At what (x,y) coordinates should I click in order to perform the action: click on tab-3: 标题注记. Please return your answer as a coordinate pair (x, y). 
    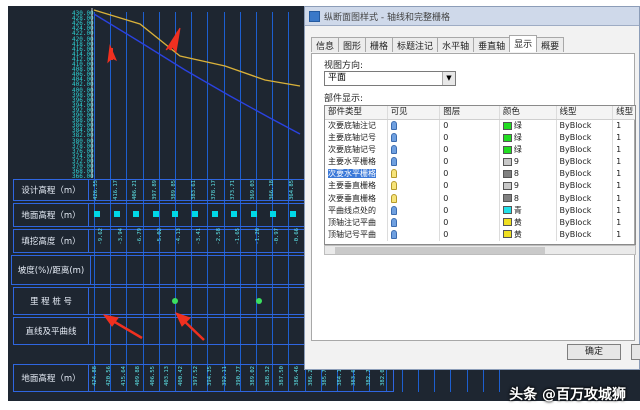
    Looking at the image, I should click on (415, 44).